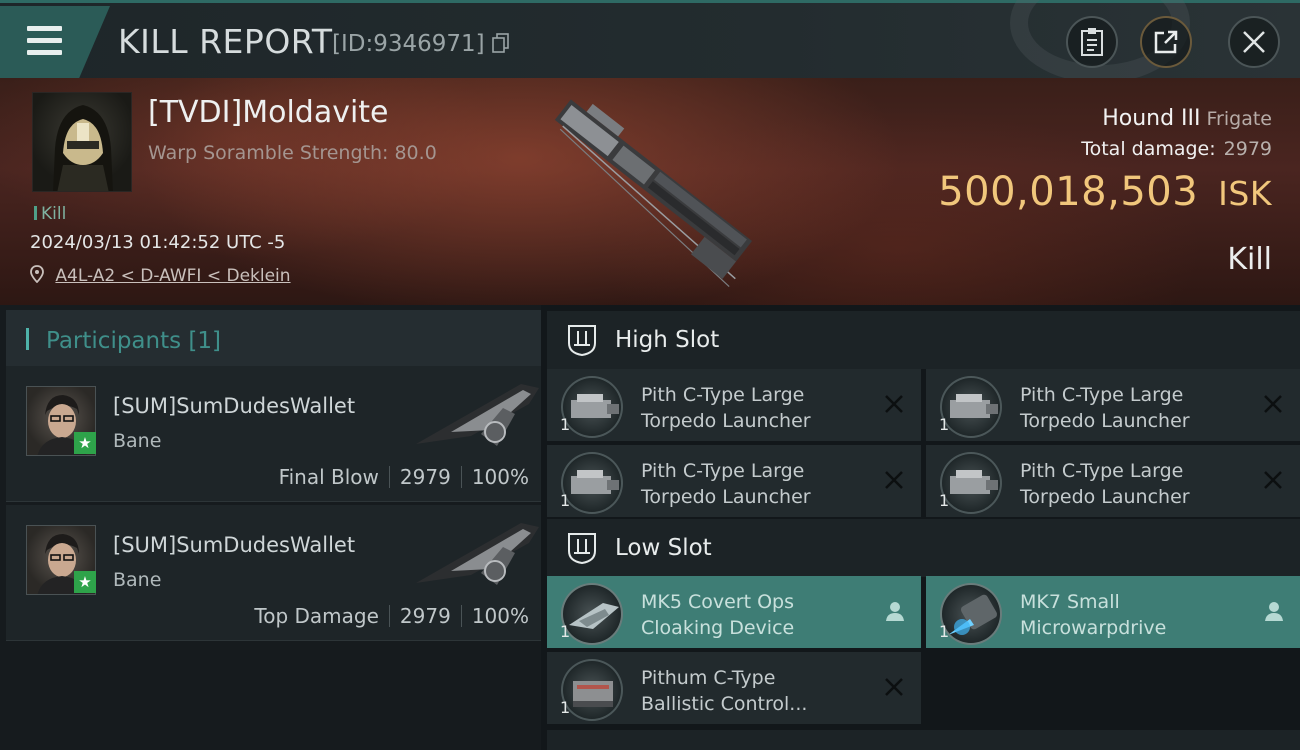  Describe the element at coordinates (971, 614) in the screenshot. I see `microwarpdrive-icon` at that location.